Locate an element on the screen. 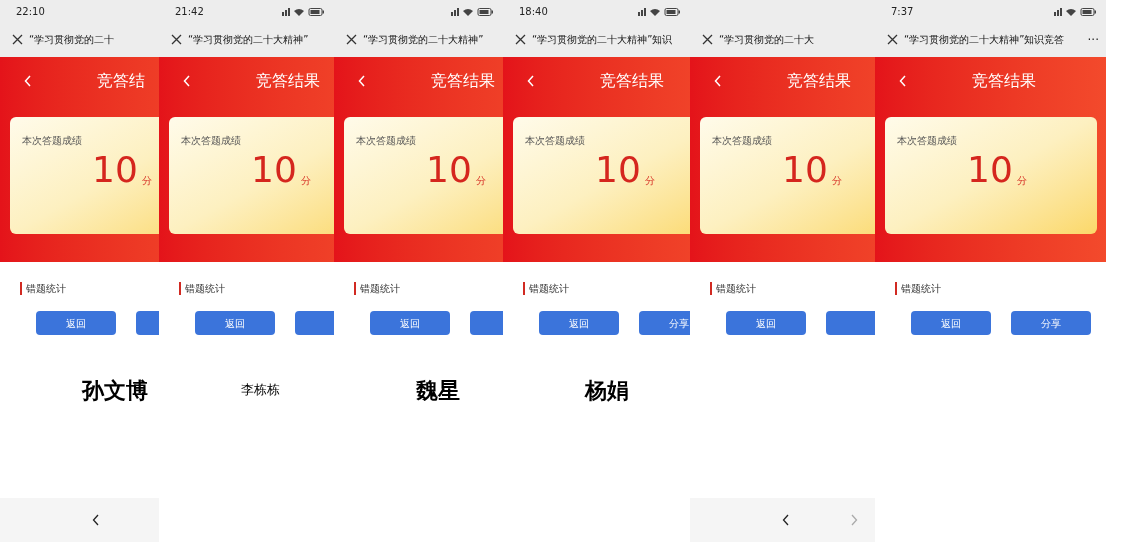 Image resolution: width=1123 pixels, height=542 pixels. person-name: 魏星 is located at coordinates (438, 390).